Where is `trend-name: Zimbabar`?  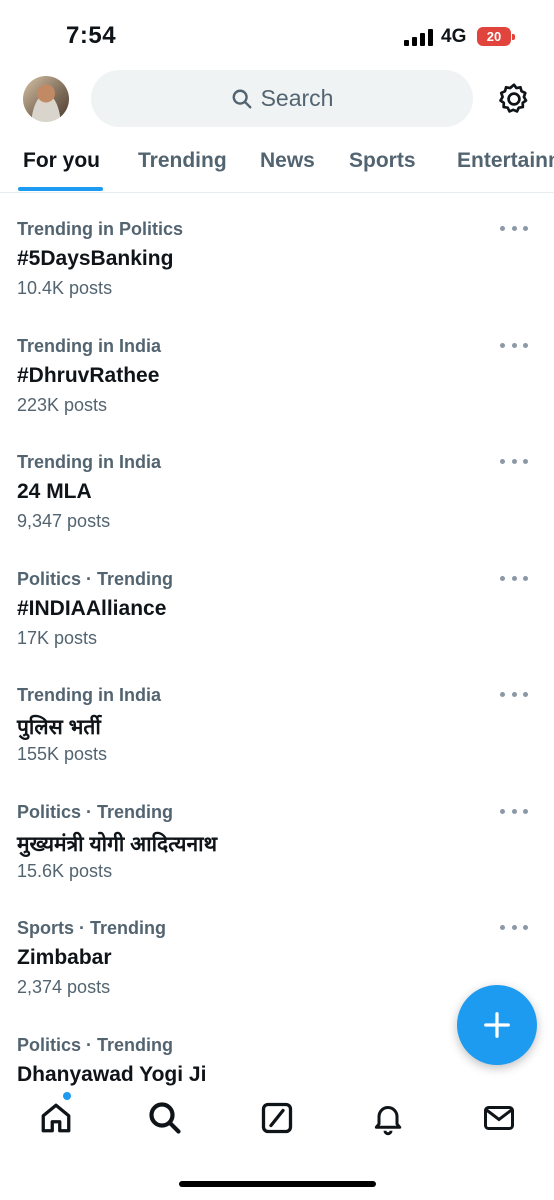
trend-name: Zimbabar is located at coordinates (64, 957).